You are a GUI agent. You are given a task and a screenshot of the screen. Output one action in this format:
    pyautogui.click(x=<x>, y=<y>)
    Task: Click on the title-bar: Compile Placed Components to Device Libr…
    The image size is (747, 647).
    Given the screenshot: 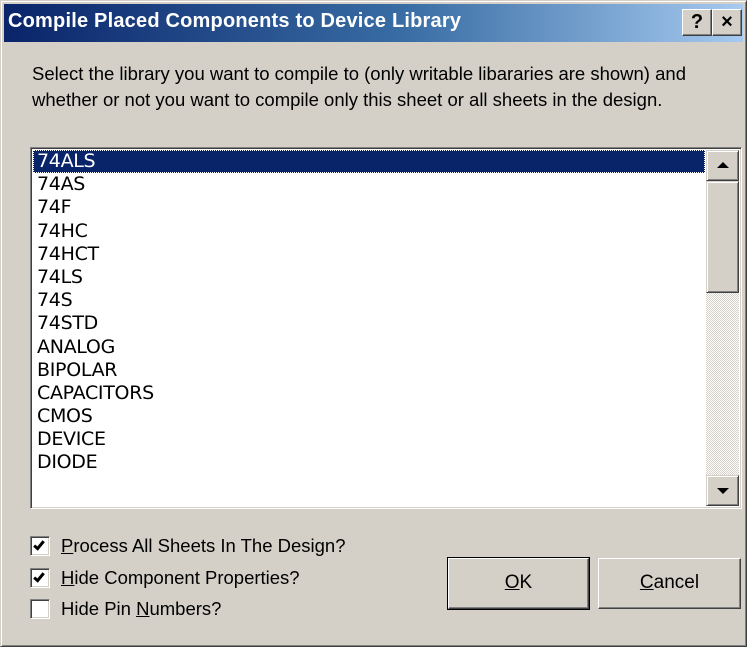 What is the action you would take?
    pyautogui.click(x=373, y=23)
    